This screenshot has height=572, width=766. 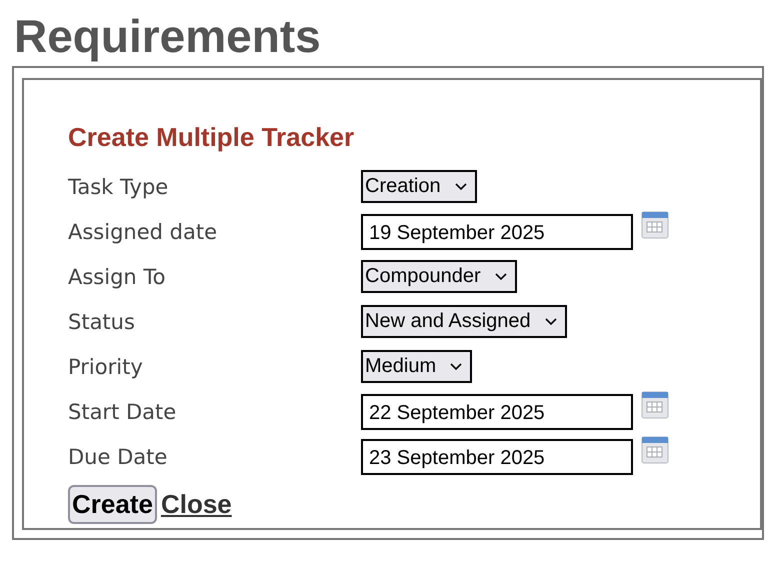 I want to click on close-link: Close, so click(x=196, y=504).